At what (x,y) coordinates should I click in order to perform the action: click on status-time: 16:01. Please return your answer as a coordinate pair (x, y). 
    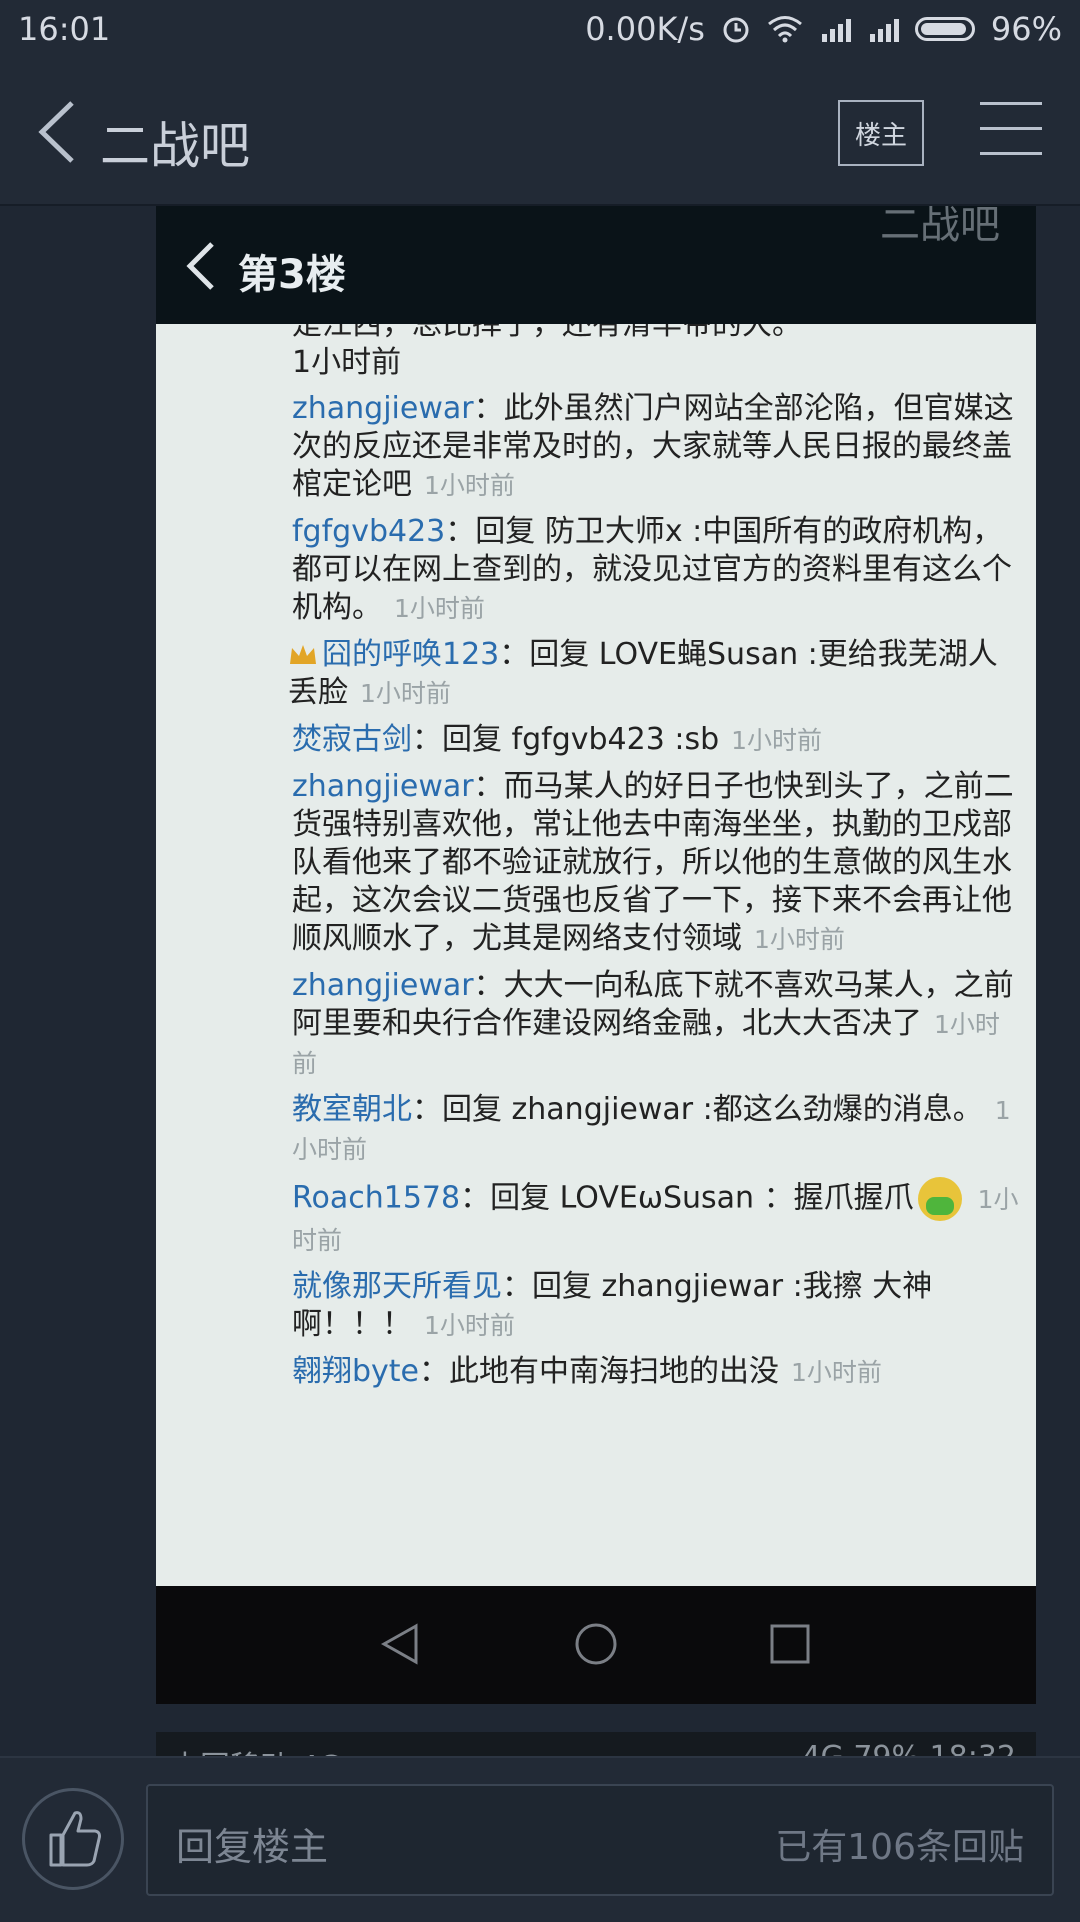
    Looking at the image, I should click on (64, 29).